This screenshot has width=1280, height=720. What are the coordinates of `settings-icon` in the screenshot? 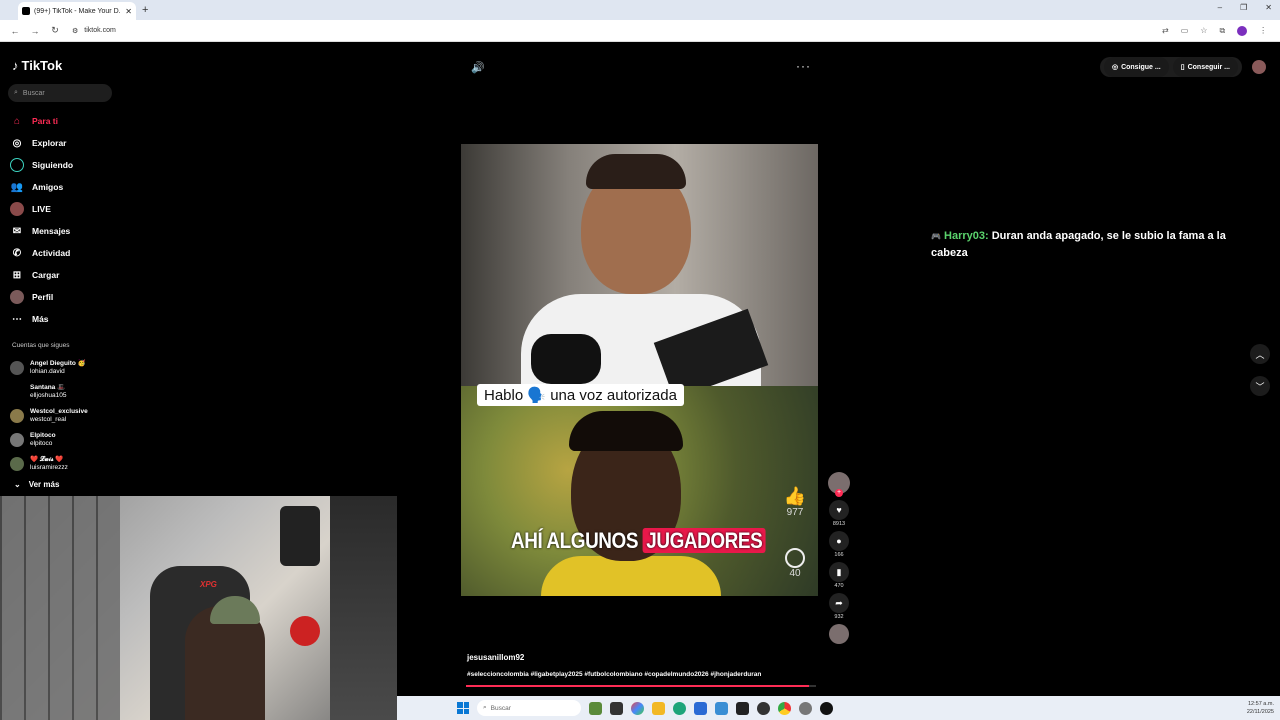 It's located at (805, 708).